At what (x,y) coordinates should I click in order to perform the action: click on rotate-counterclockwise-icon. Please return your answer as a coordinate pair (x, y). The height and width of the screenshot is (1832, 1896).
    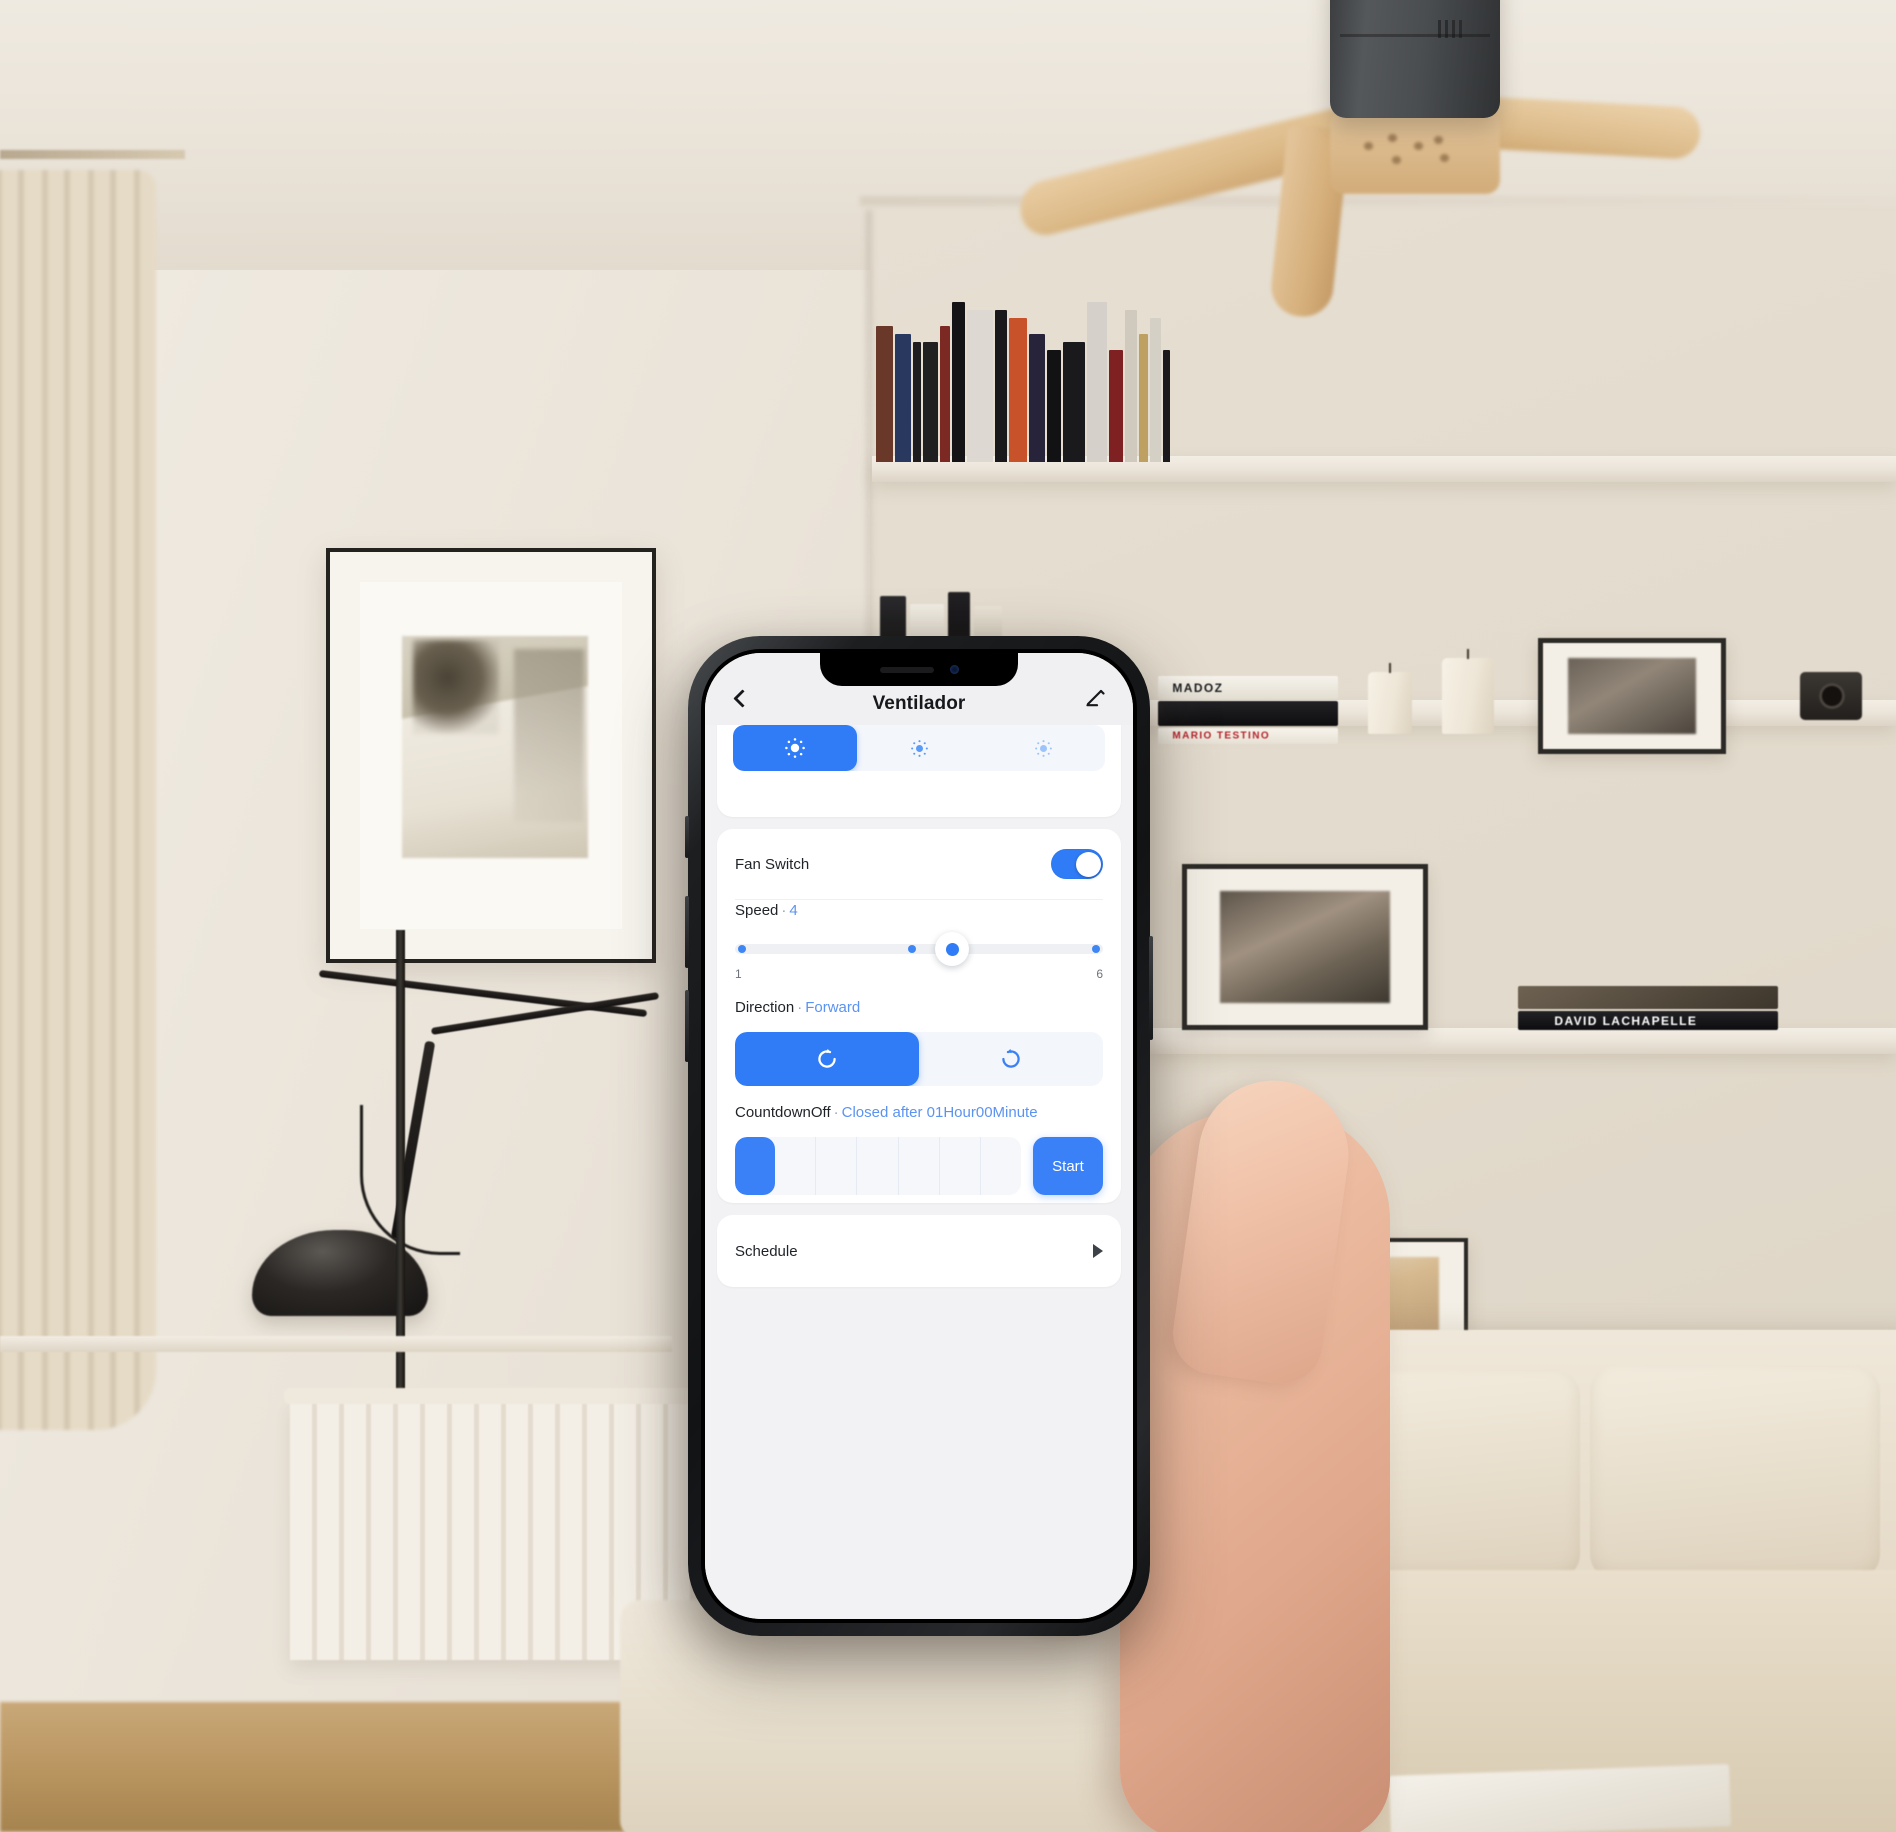
    Looking at the image, I should click on (1011, 1058).